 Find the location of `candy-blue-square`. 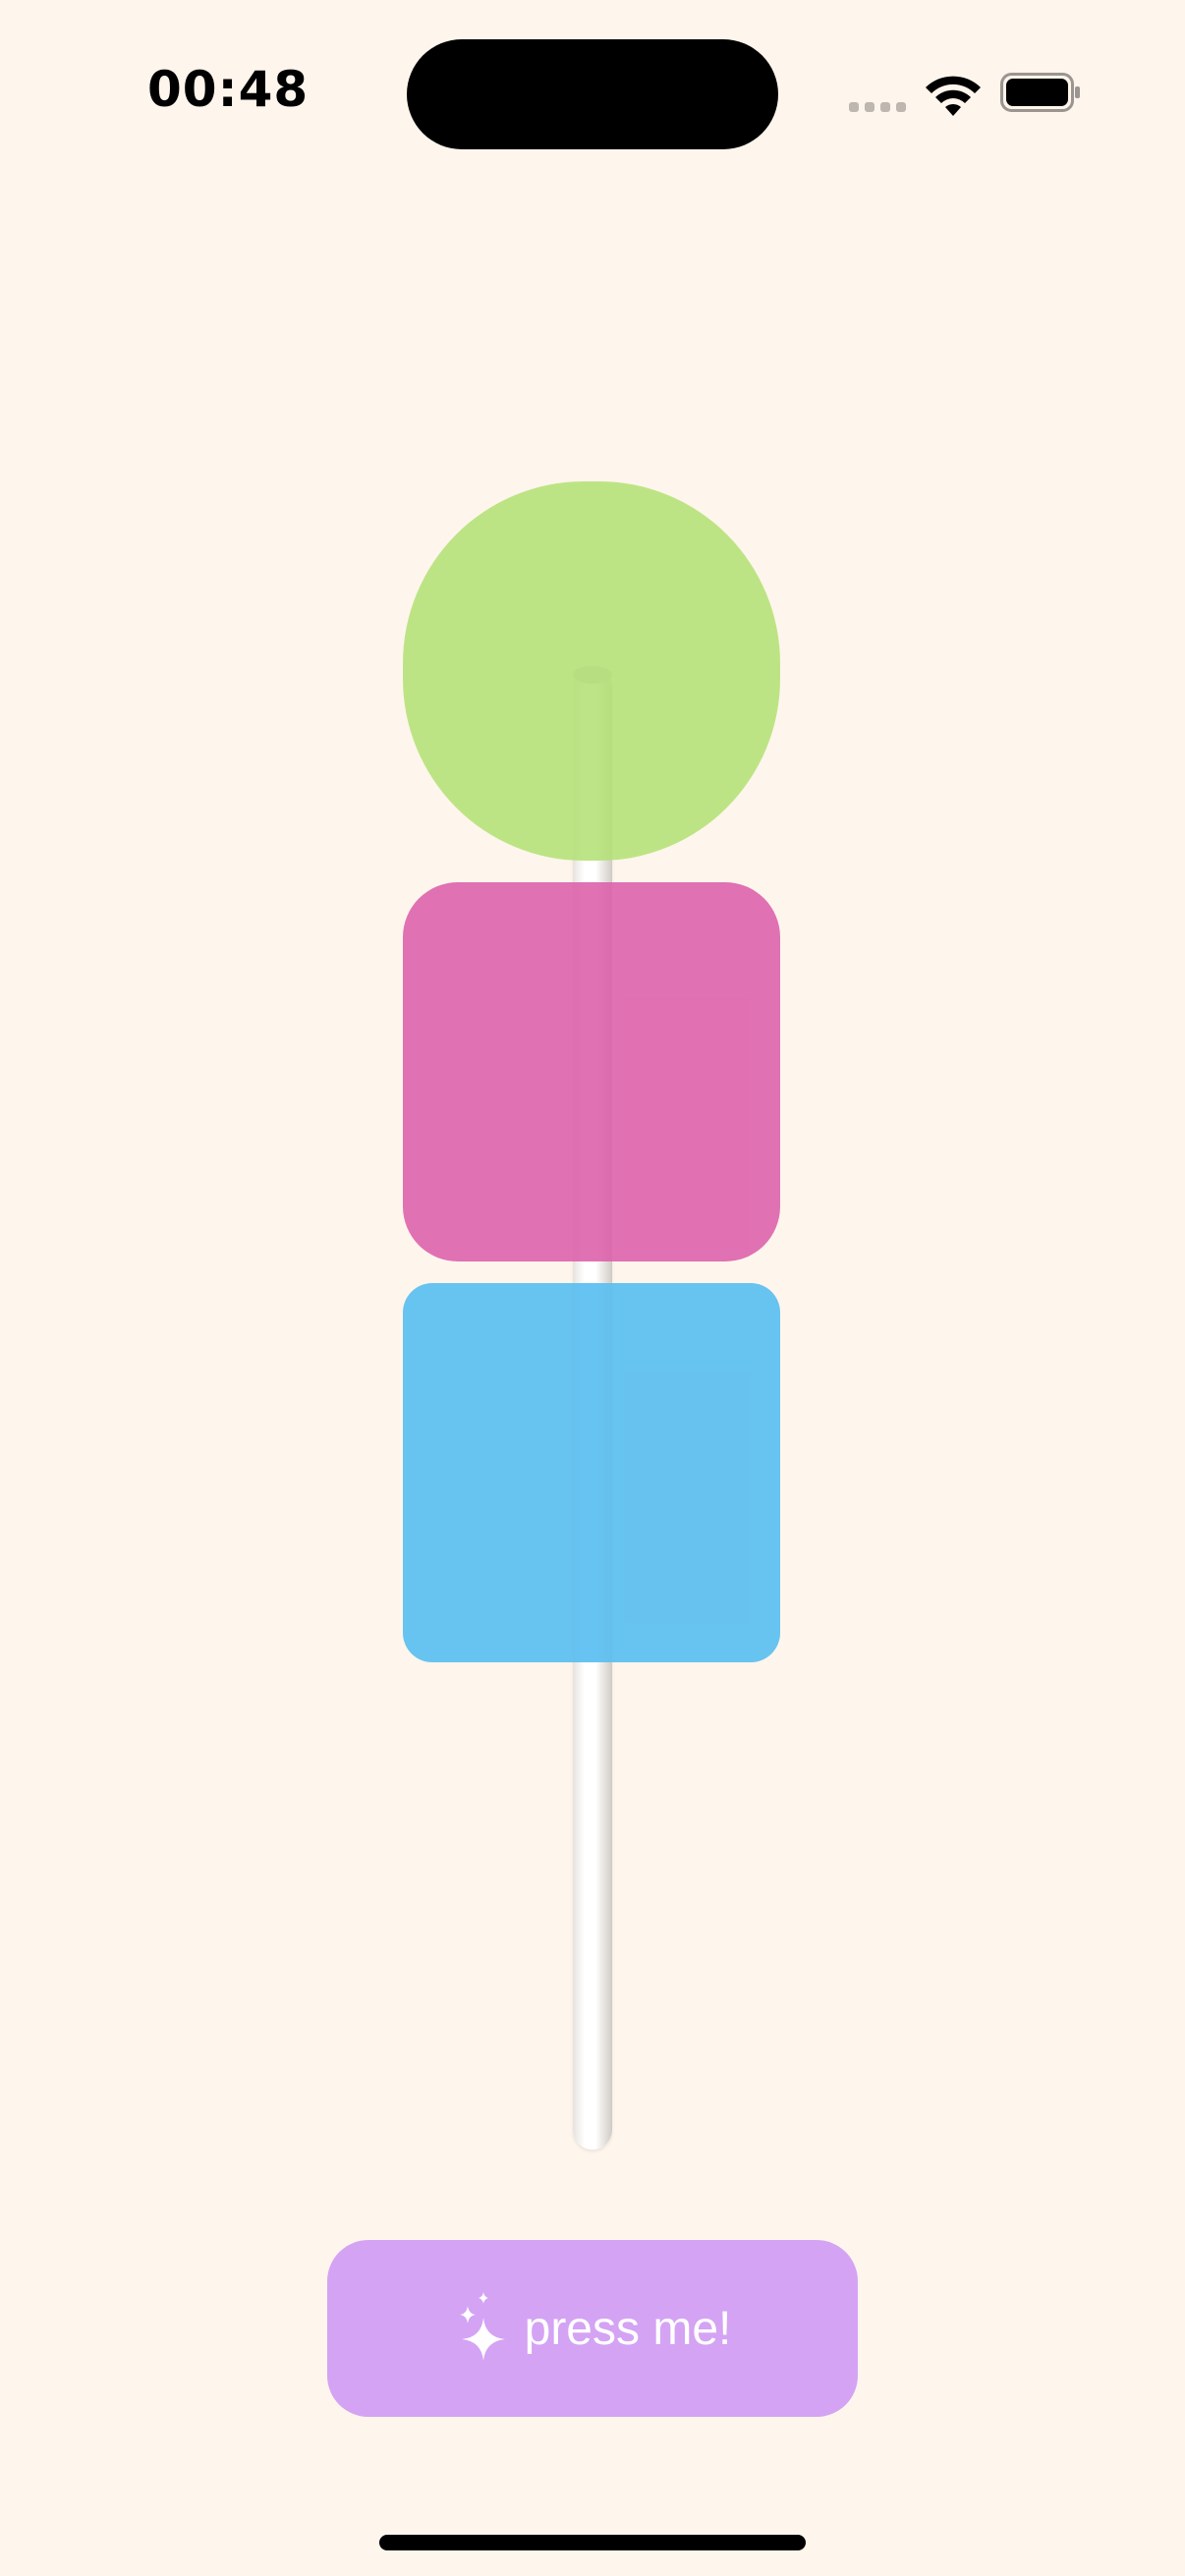

candy-blue-square is located at coordinates (592, 1472).